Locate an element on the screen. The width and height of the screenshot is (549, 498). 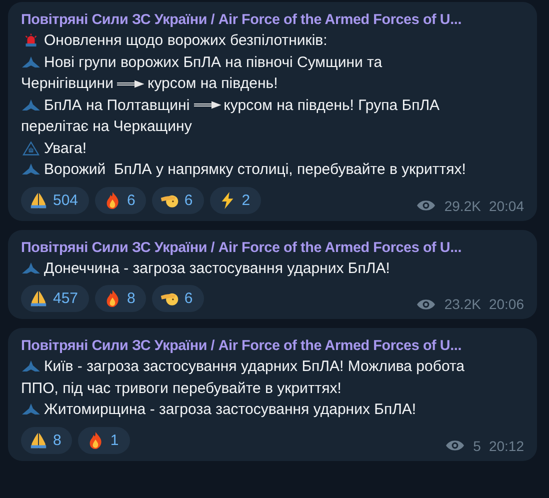
warning-icon is located at coordinates (31, 148).